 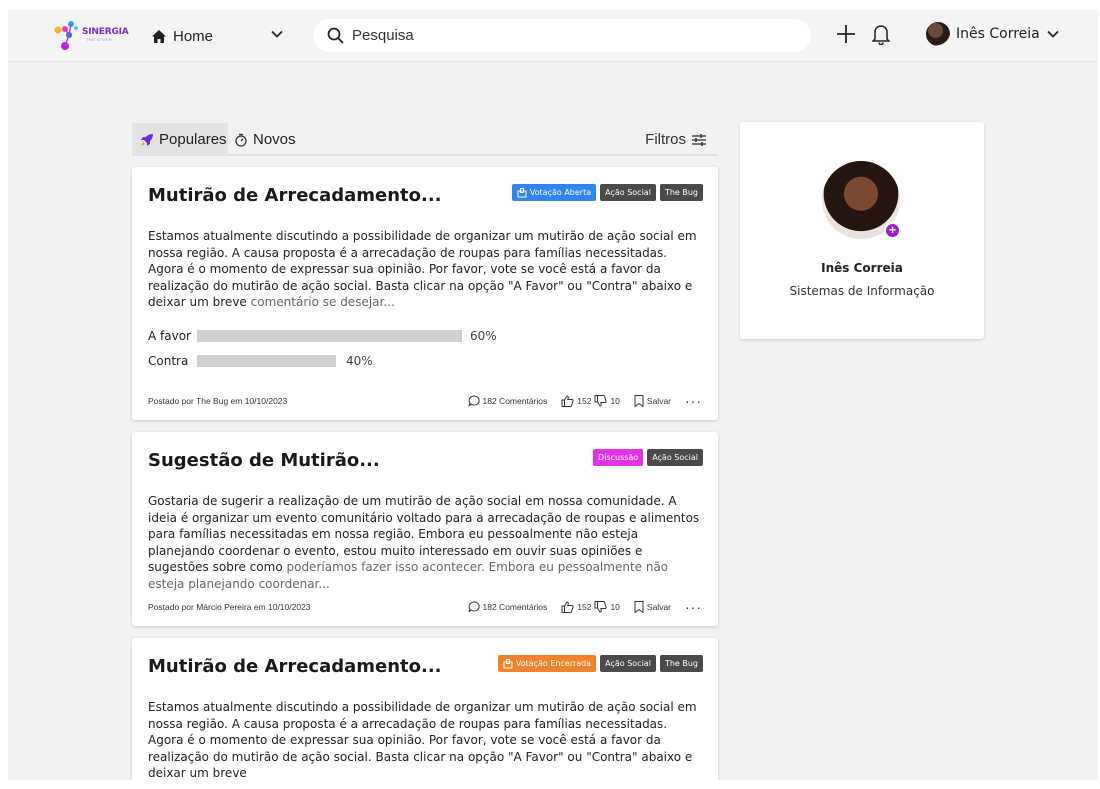 What do you see at coordinates (168, 361) in the screenshot?
I see `vote-label: Contra` at bounding box center [168, 361].